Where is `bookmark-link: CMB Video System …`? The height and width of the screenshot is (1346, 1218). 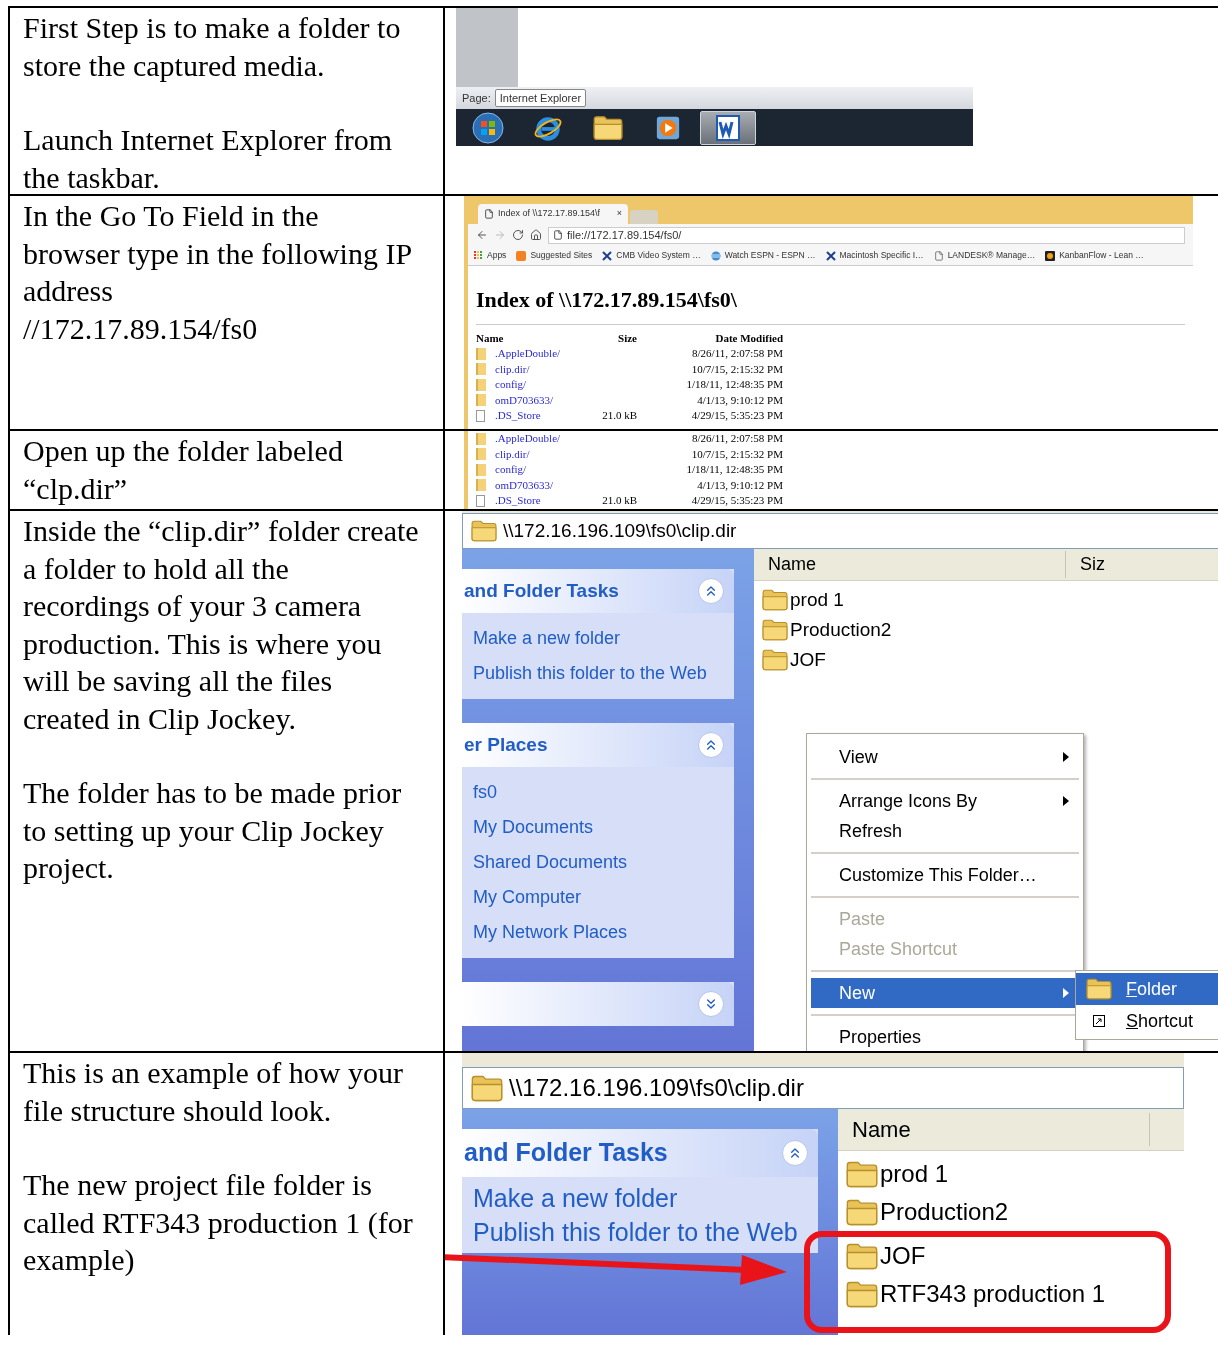
bookmark-link: CMB Video System … is located at coordinates (658, 255).